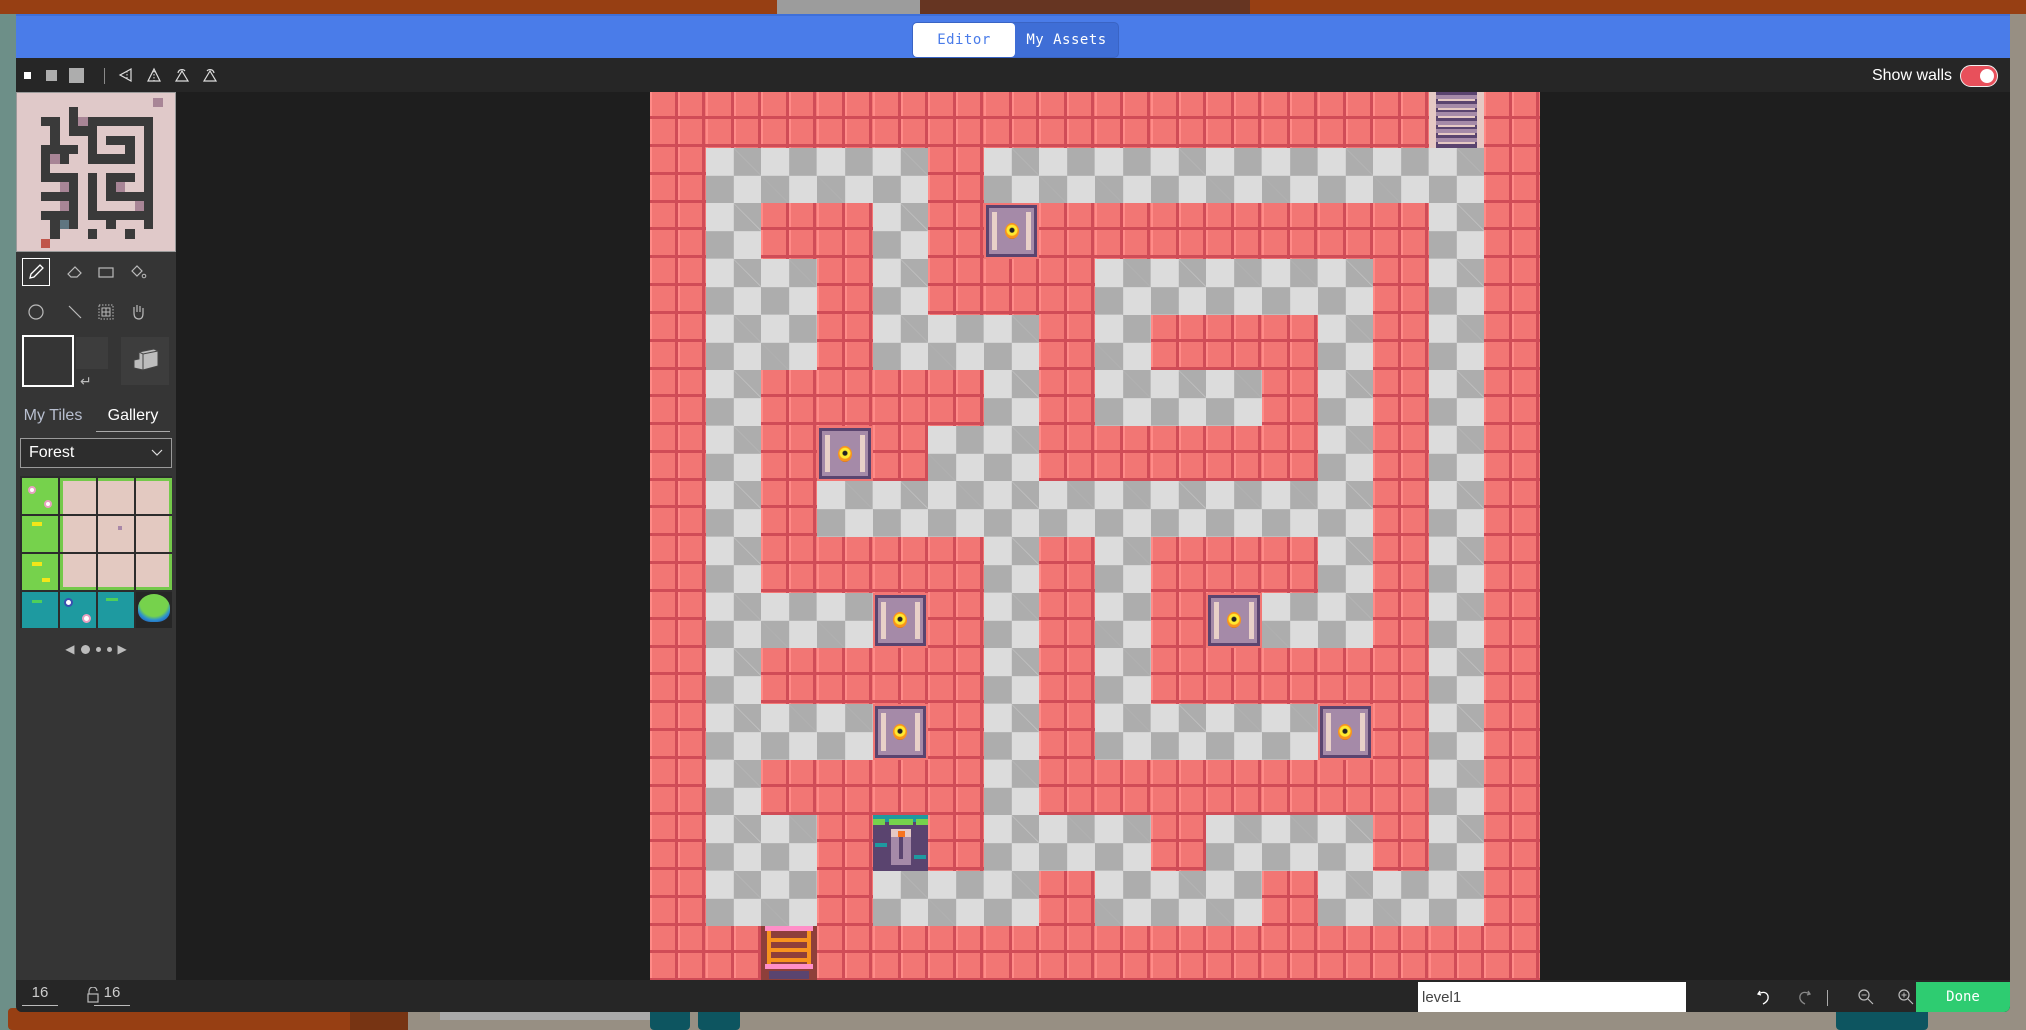 This screenshot has width=2026, height=1030. Describe the element at coordinates (48, 361) in the screenshot. I see `primary-color-swatch` at that location.